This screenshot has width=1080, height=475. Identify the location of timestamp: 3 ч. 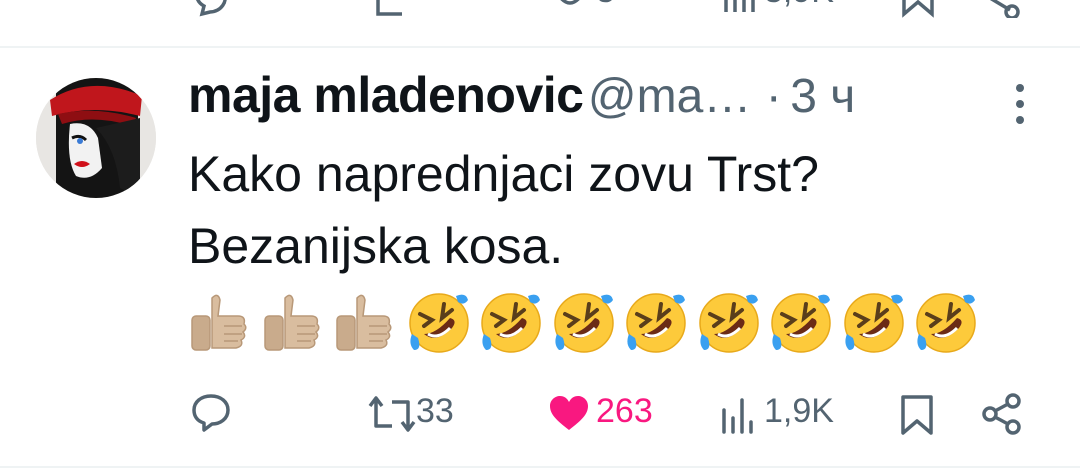
(822, 96).